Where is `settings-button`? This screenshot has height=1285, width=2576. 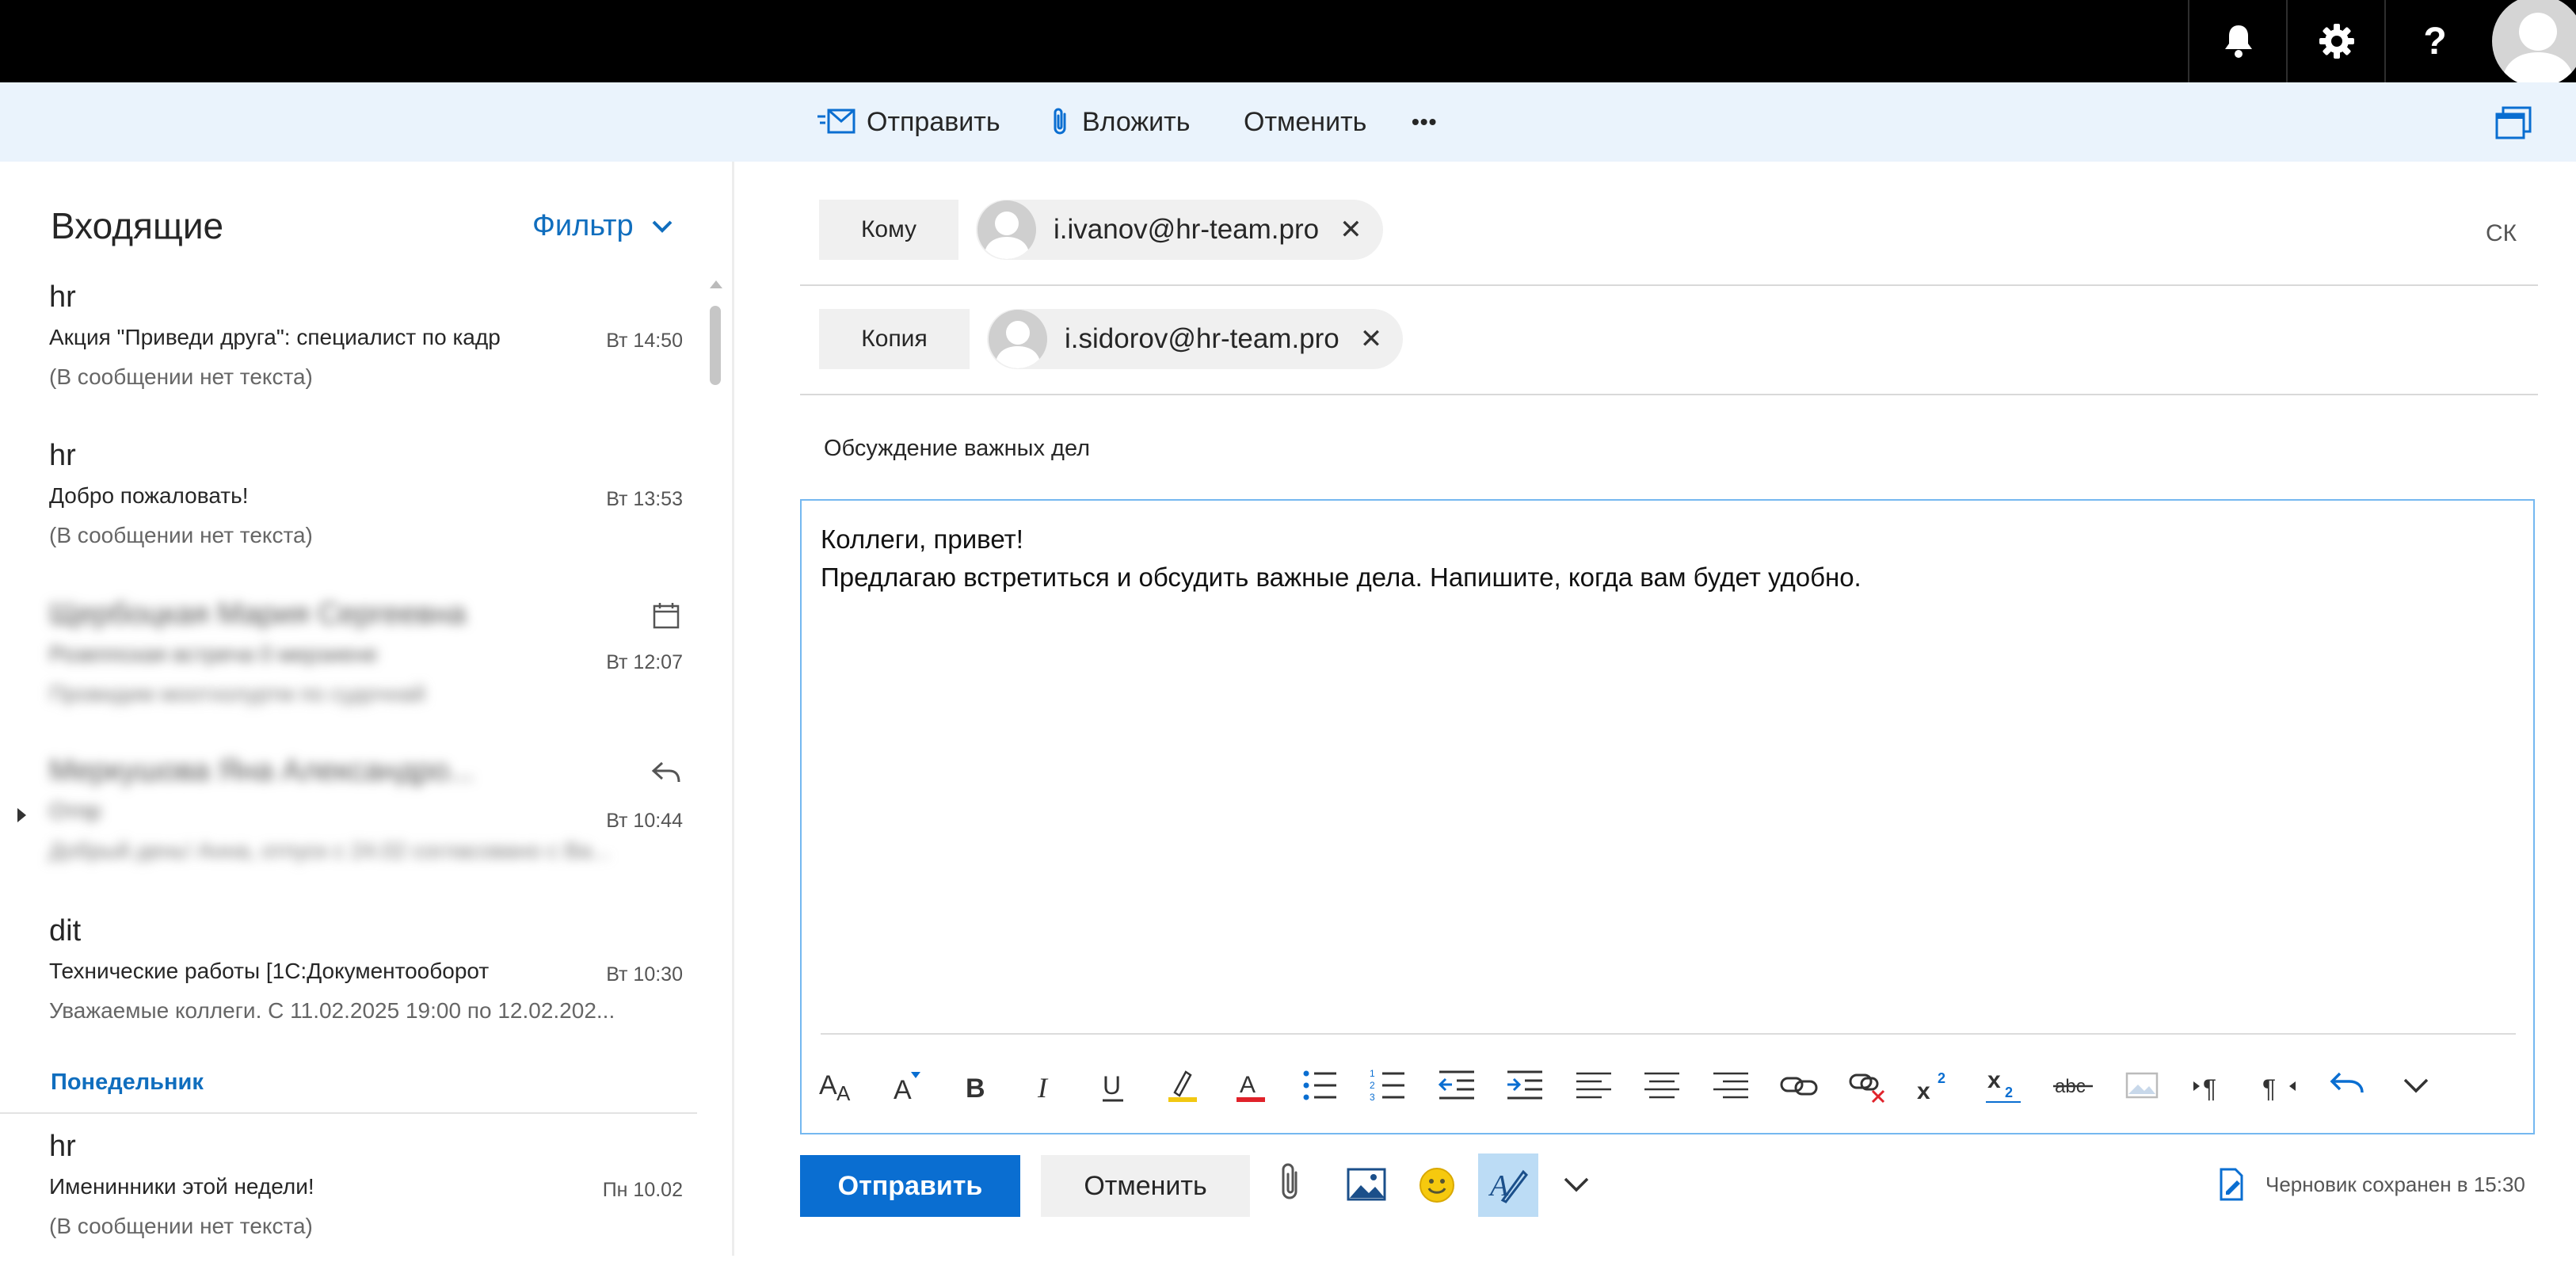 settings-button is located at coordinates (2336, 41).